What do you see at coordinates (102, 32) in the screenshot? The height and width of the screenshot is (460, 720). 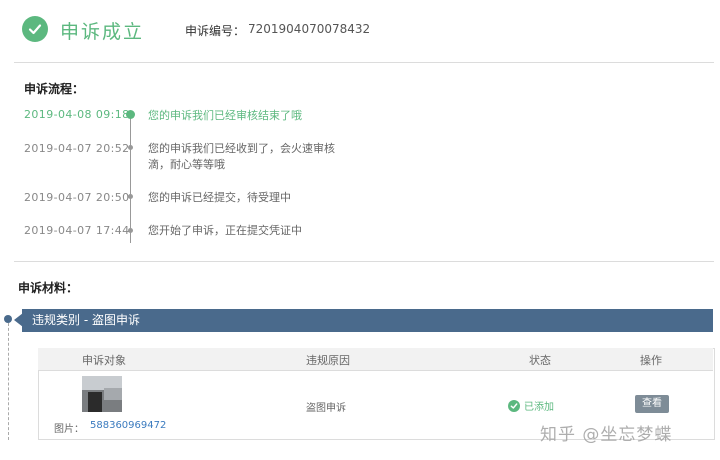 I see `page-title: 申诉成立` at bounding box center [102, 32].